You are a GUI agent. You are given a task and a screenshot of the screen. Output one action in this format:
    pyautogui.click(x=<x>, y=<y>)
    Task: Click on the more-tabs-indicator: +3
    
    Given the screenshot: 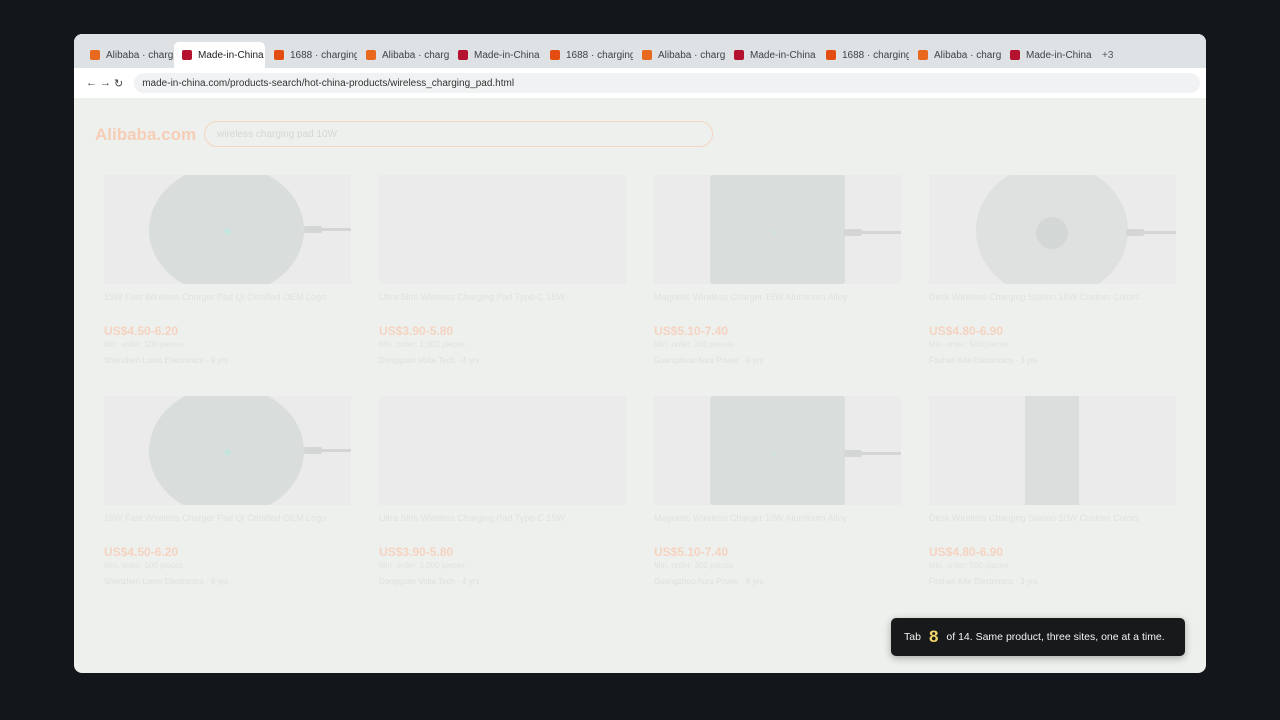 What is the action you would take?
    pyautogui.click(x=1103, y=55)
    